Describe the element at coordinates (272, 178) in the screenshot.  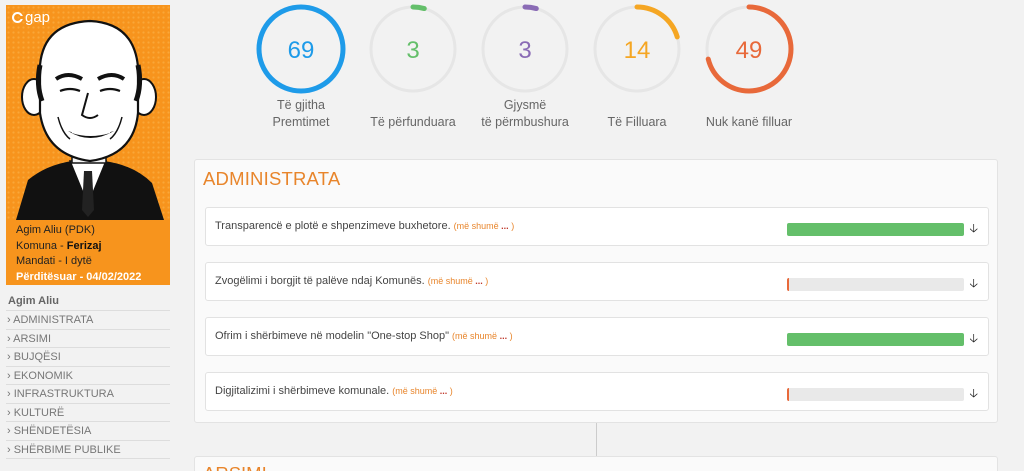
I see `section-title: ADMINISTRATA` at that location.